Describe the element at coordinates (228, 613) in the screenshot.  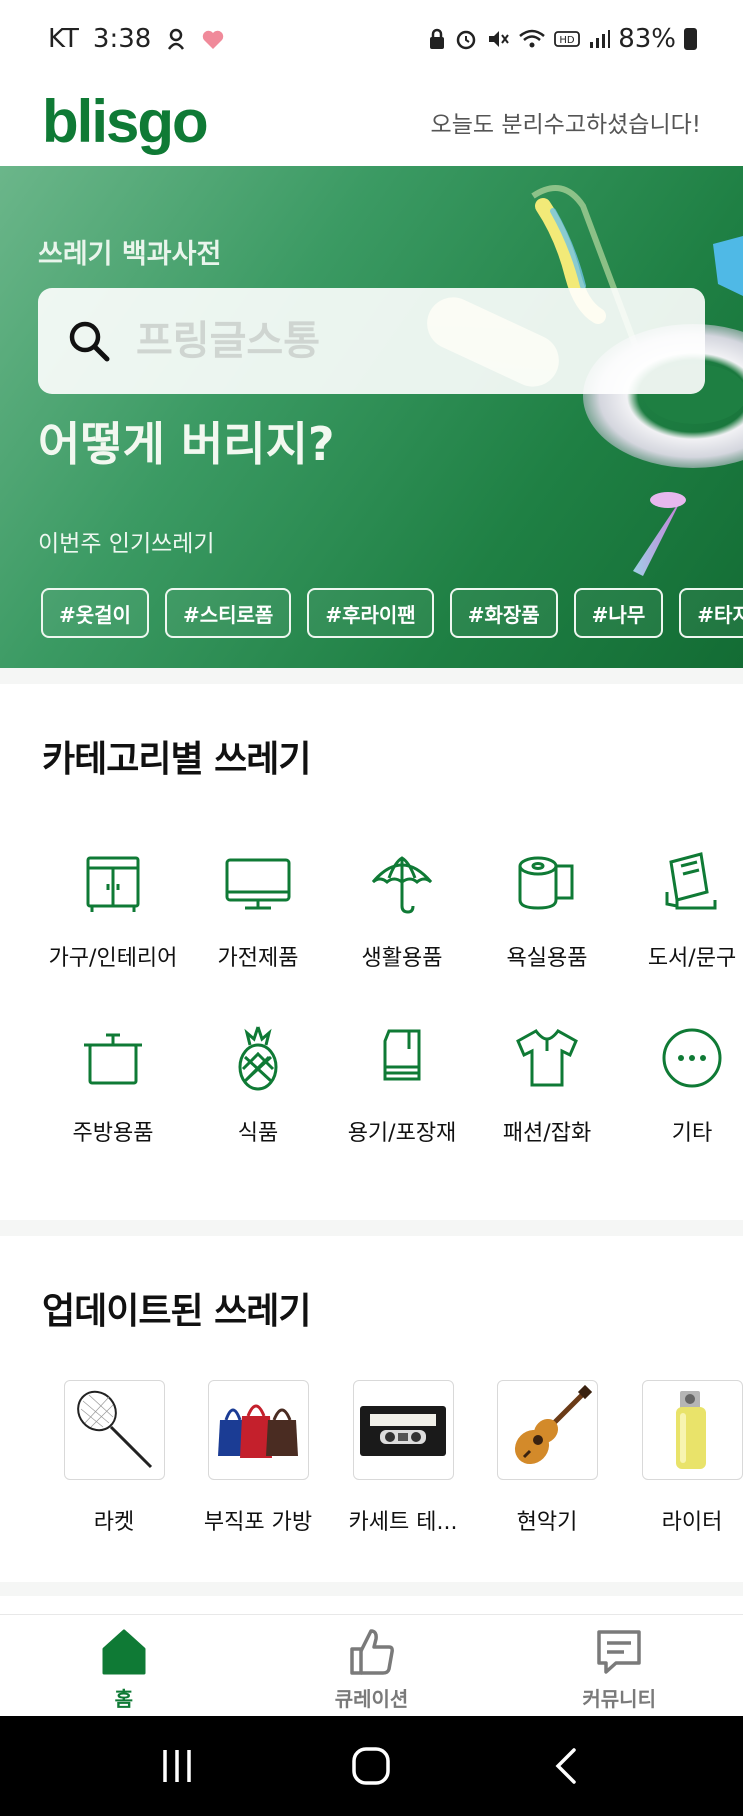
I see `popular-tag: #스티로폼` at that location.